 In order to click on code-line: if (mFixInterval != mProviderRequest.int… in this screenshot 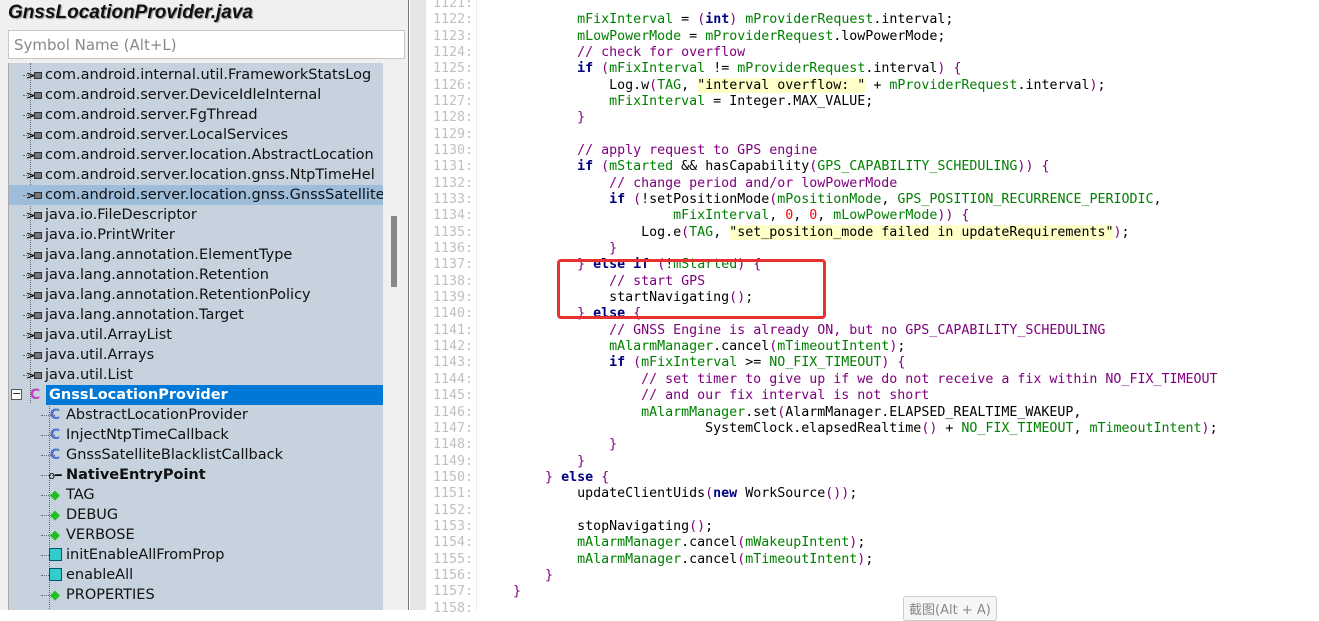, I will do `click(721, 69)`.